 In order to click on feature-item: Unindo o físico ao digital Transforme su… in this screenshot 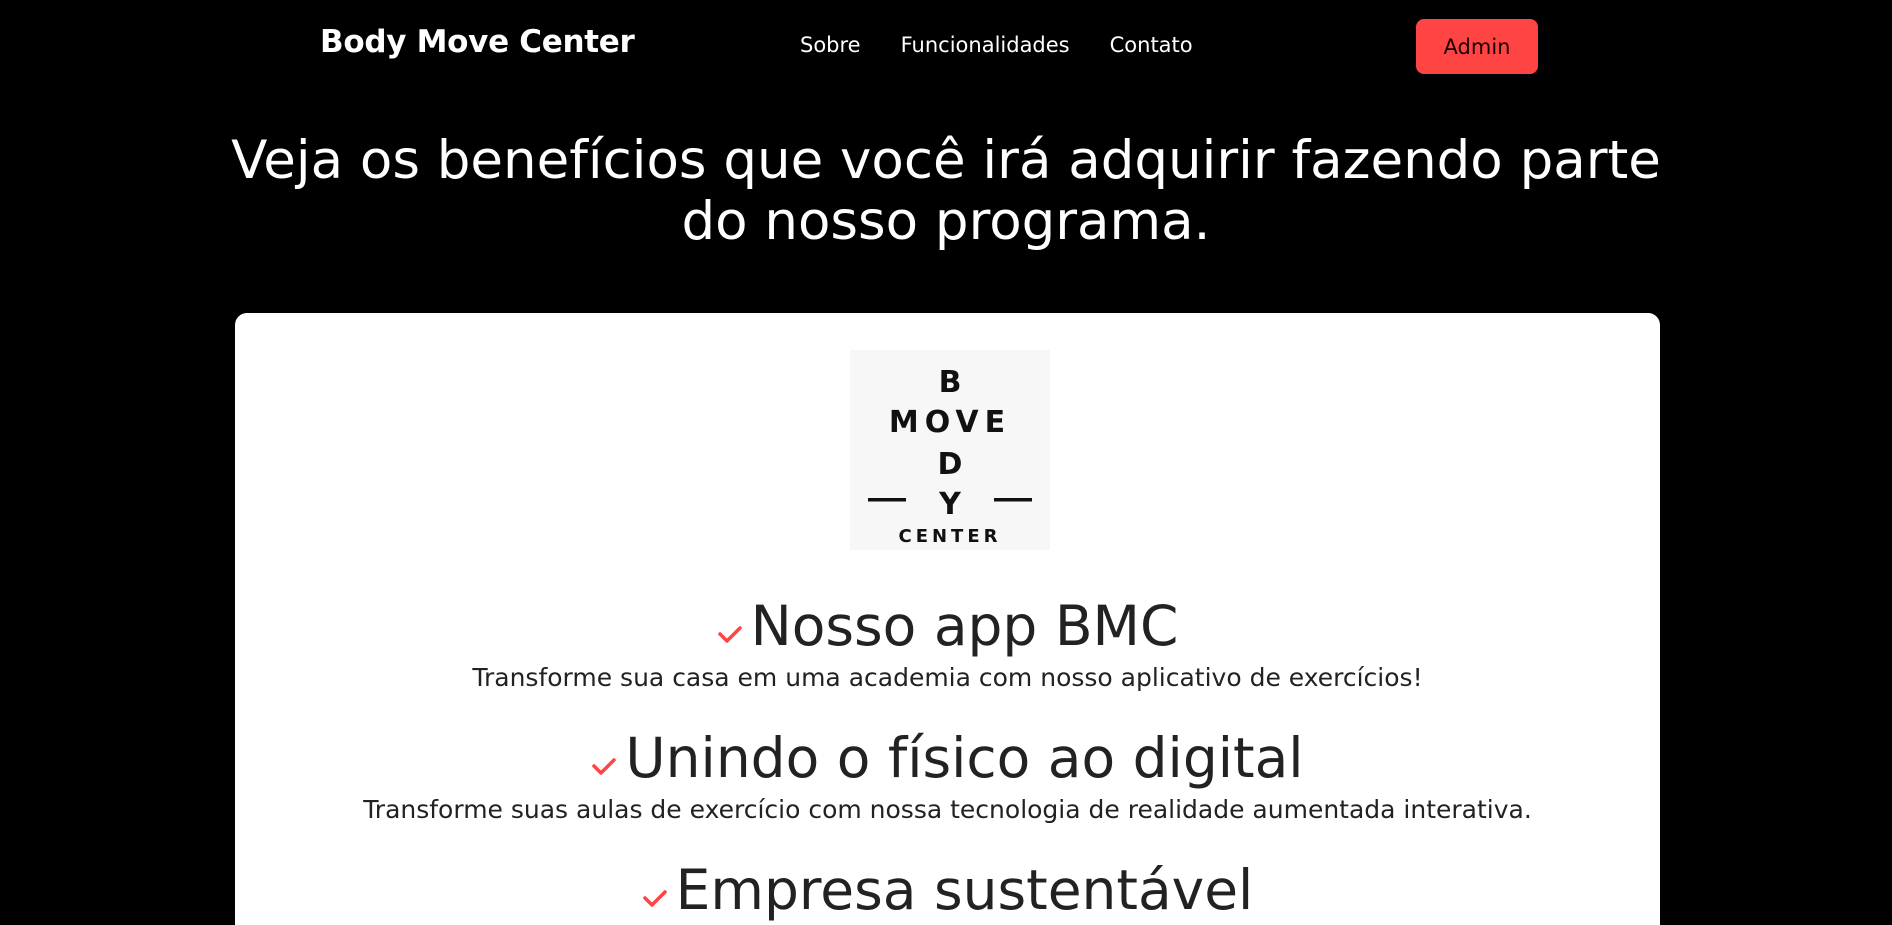, I will do `click(947, 775)`.